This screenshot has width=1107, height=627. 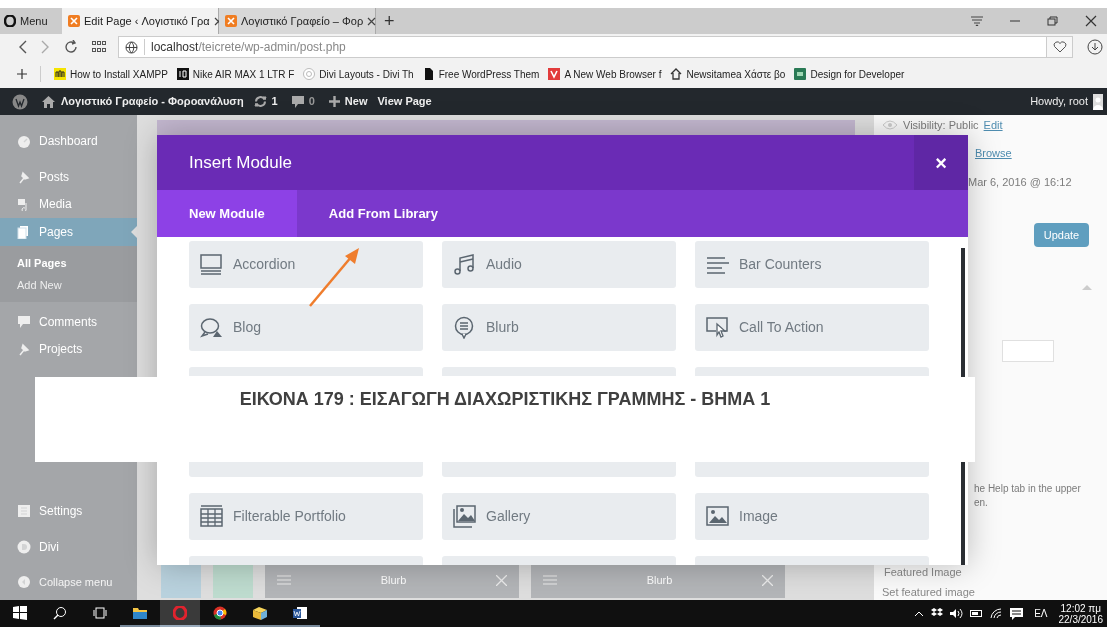 What do you see at coordinates (389, 21) in the screenshot?
I see `new-tab-button: +` at bounding box center [389, 21].